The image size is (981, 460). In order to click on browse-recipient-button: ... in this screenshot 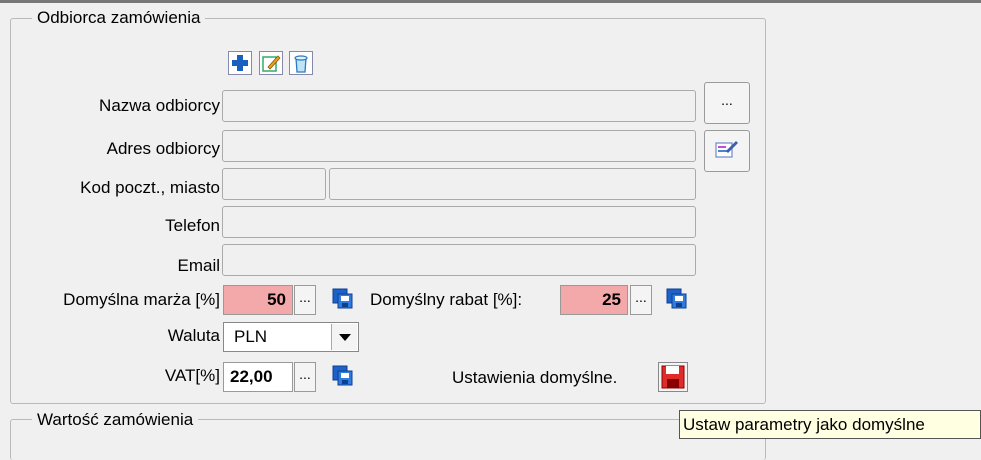, I will do `click(727, 103)`.